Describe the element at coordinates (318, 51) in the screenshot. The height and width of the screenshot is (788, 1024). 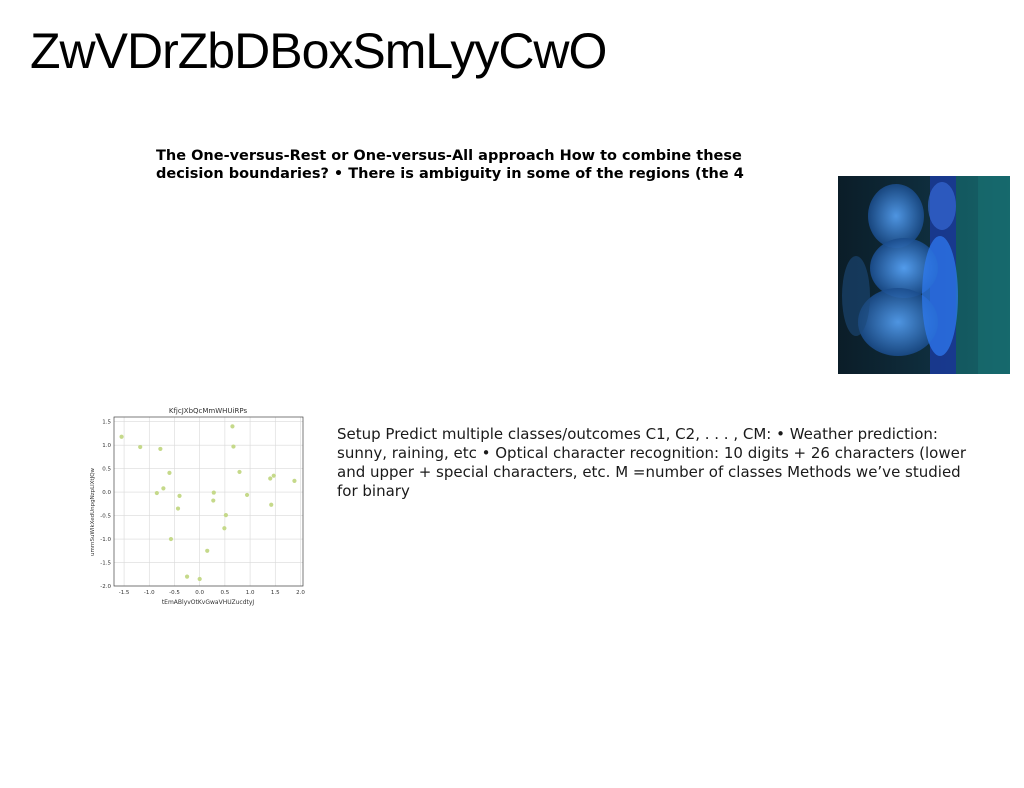
I see `slide-title: ZwVDrZbDBoxSmLyyCwO` at that location.